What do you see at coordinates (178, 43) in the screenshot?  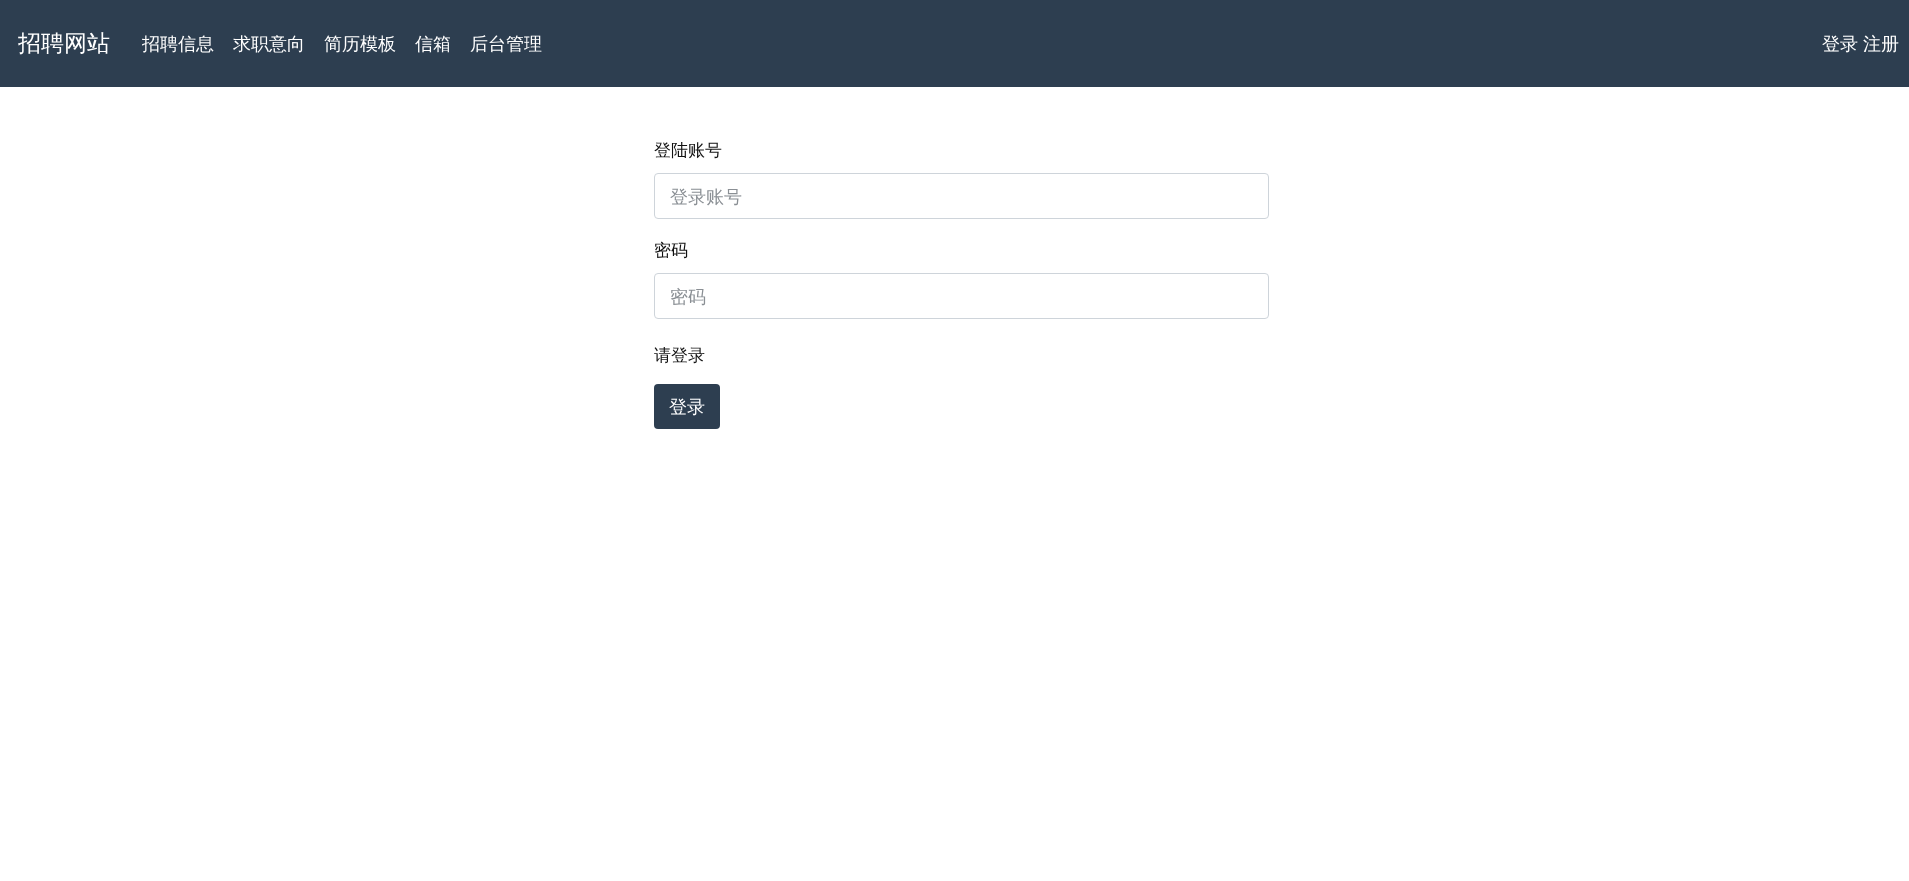 I see `nav-link: 招聘信息` at bounding box center [178, 43].